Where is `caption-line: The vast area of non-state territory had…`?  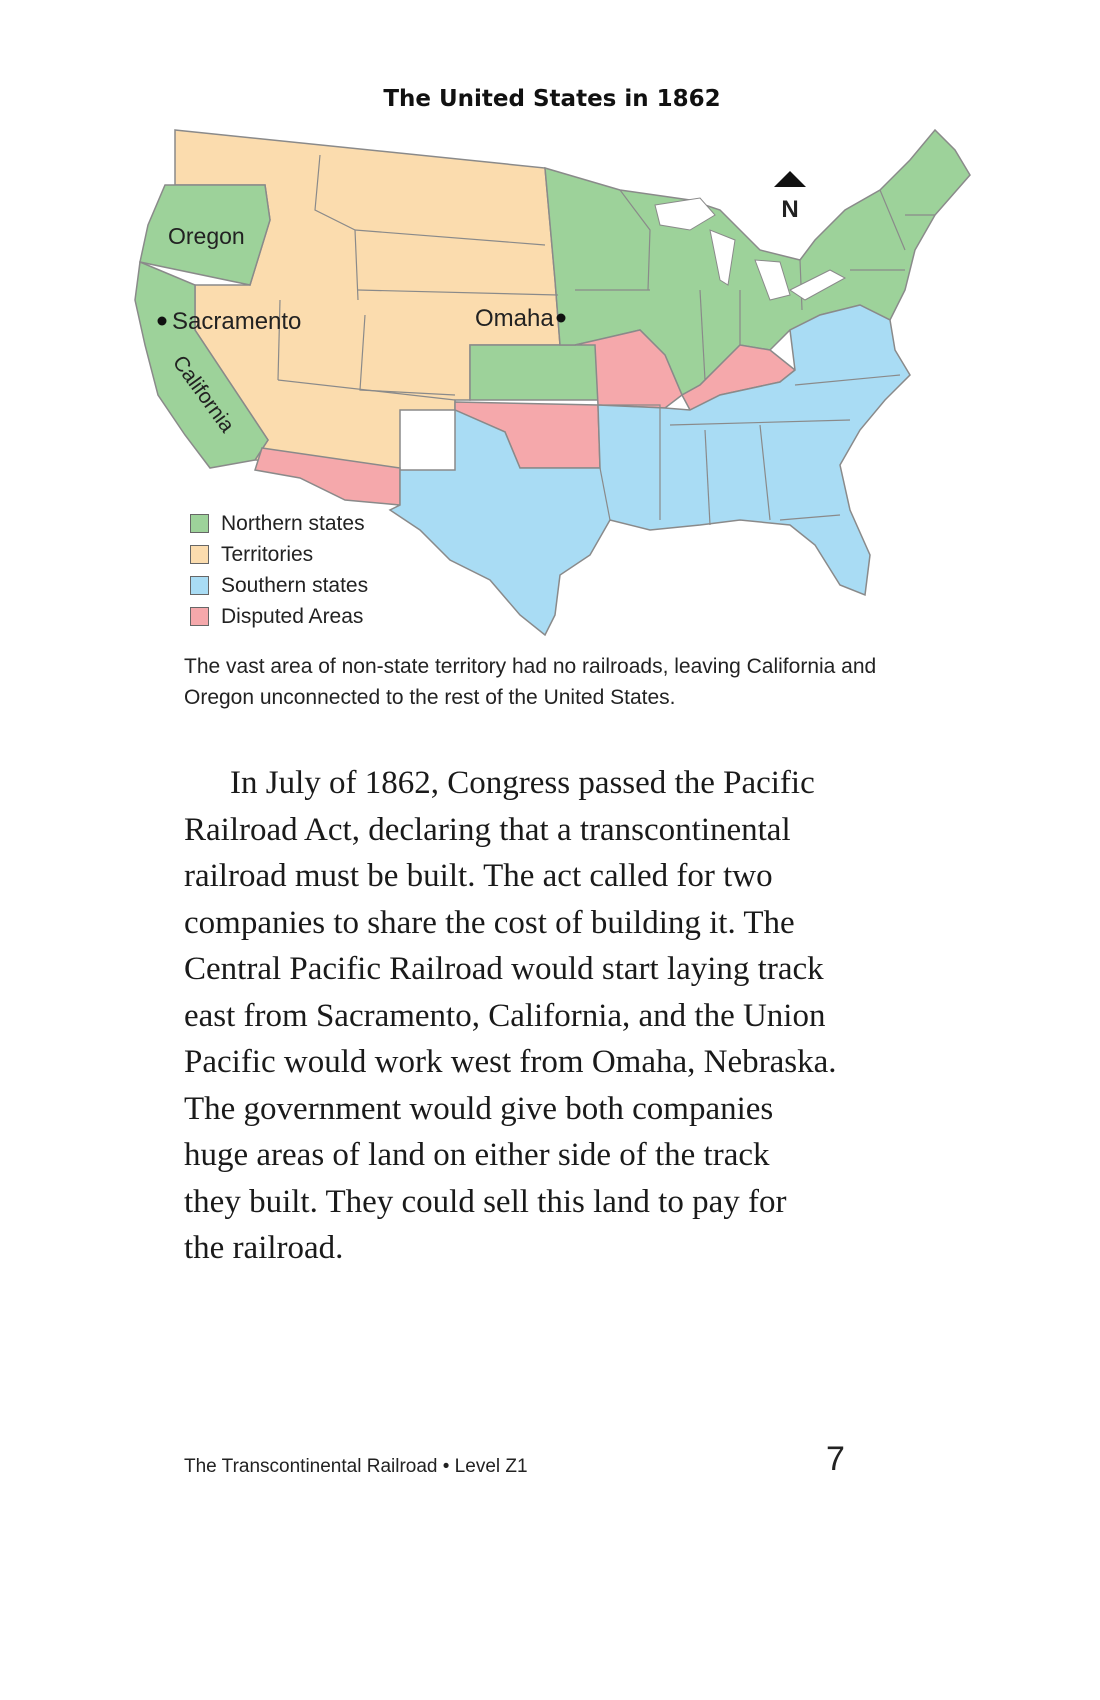 caption-line: The vast area of non-state territory had… is located at coordinates (530, 666).